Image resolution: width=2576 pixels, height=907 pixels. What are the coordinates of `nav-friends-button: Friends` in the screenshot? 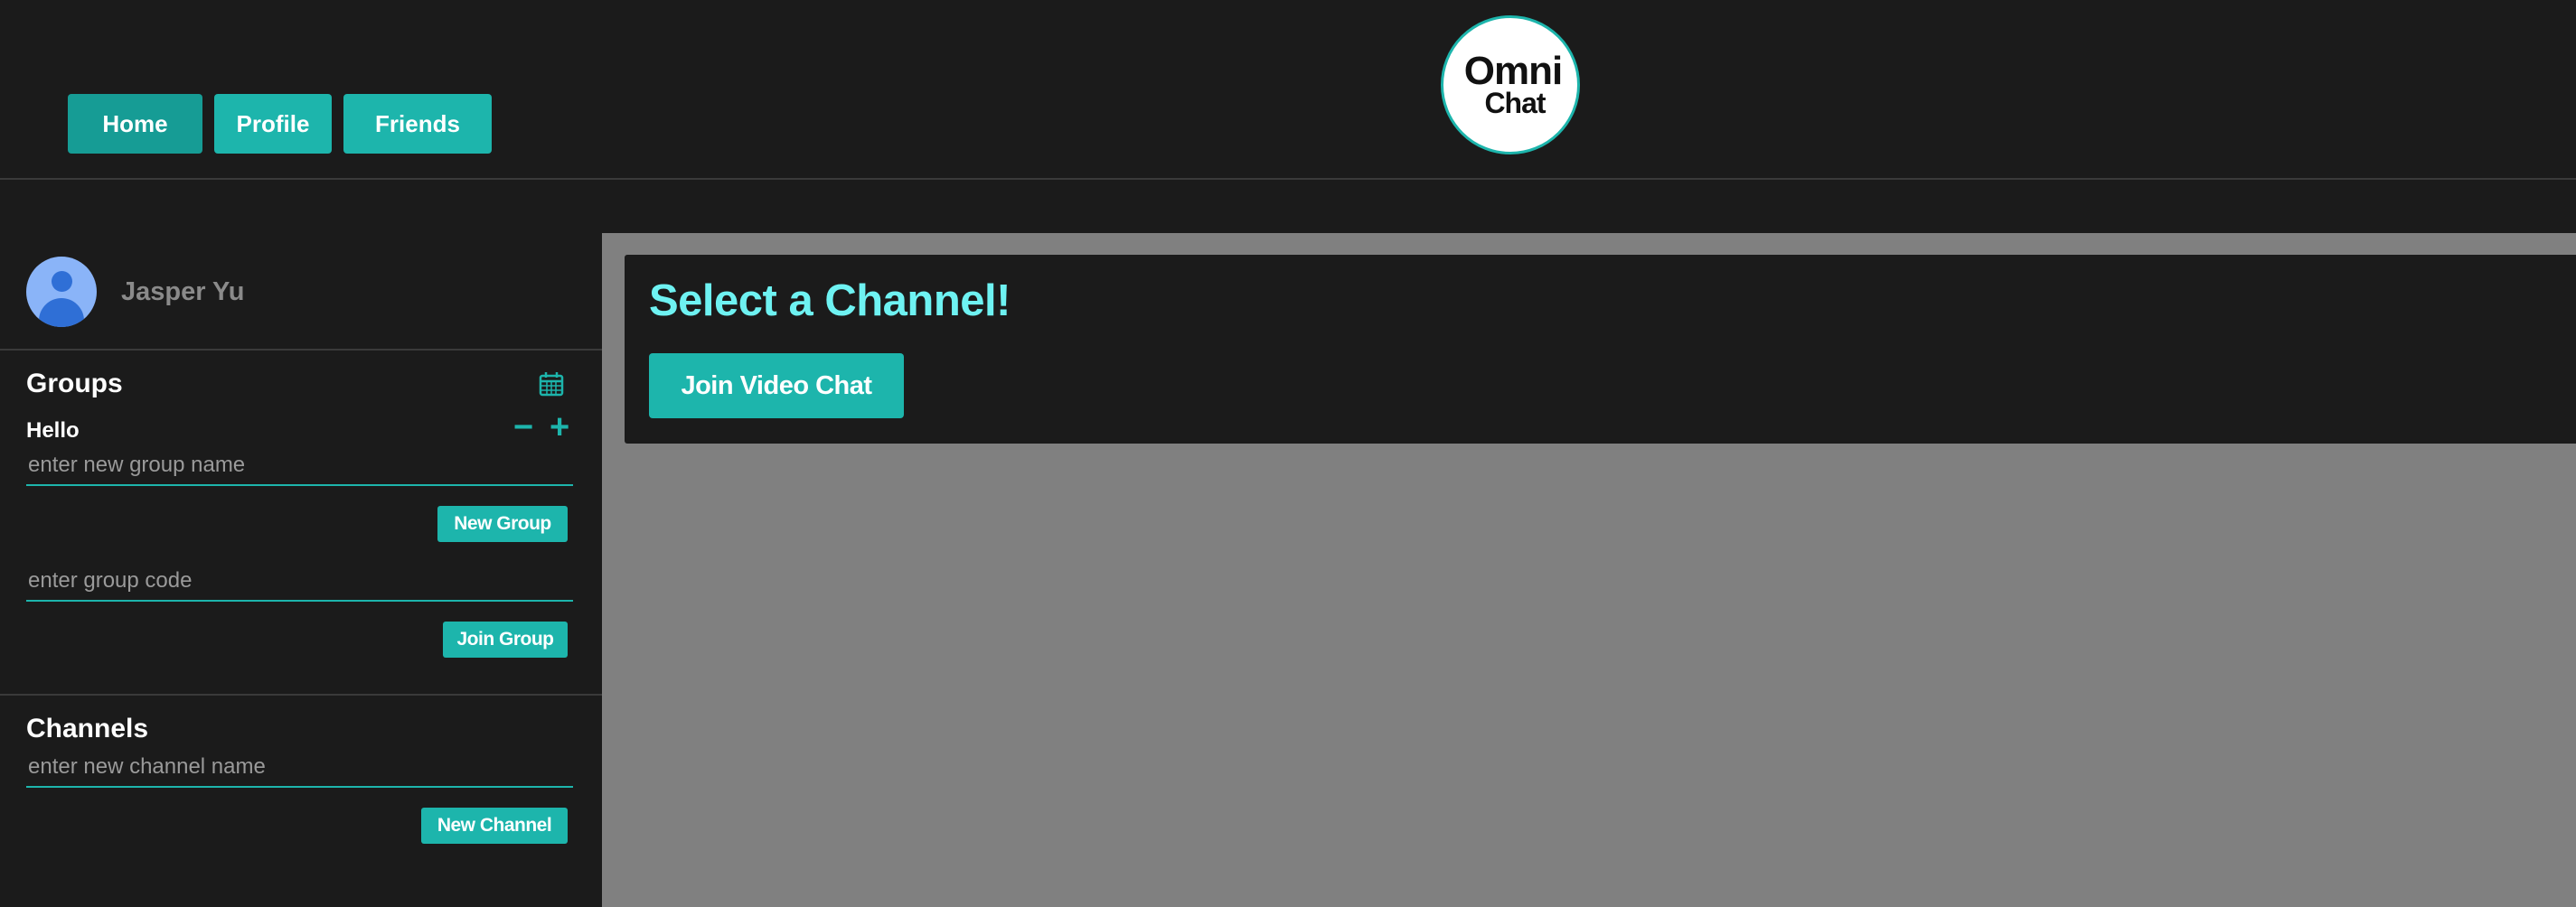 It's located at (417, 124).